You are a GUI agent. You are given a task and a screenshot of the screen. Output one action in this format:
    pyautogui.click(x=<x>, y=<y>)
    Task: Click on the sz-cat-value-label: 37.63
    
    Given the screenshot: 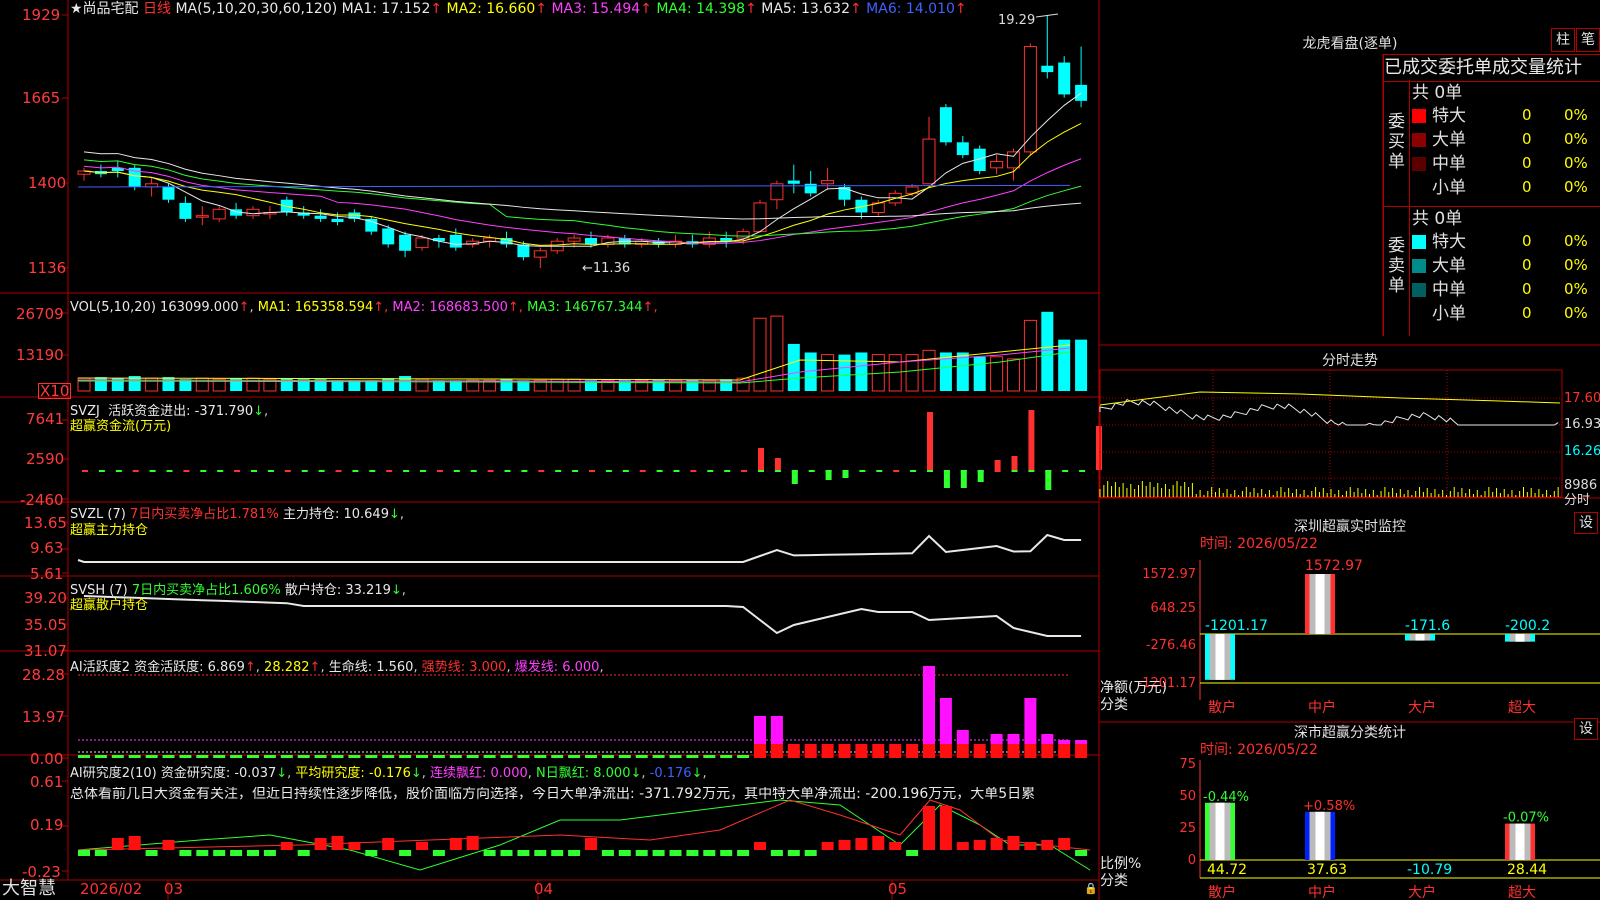 What is the action you would take?
    pyautogui.click(x=1327, y=870)
    